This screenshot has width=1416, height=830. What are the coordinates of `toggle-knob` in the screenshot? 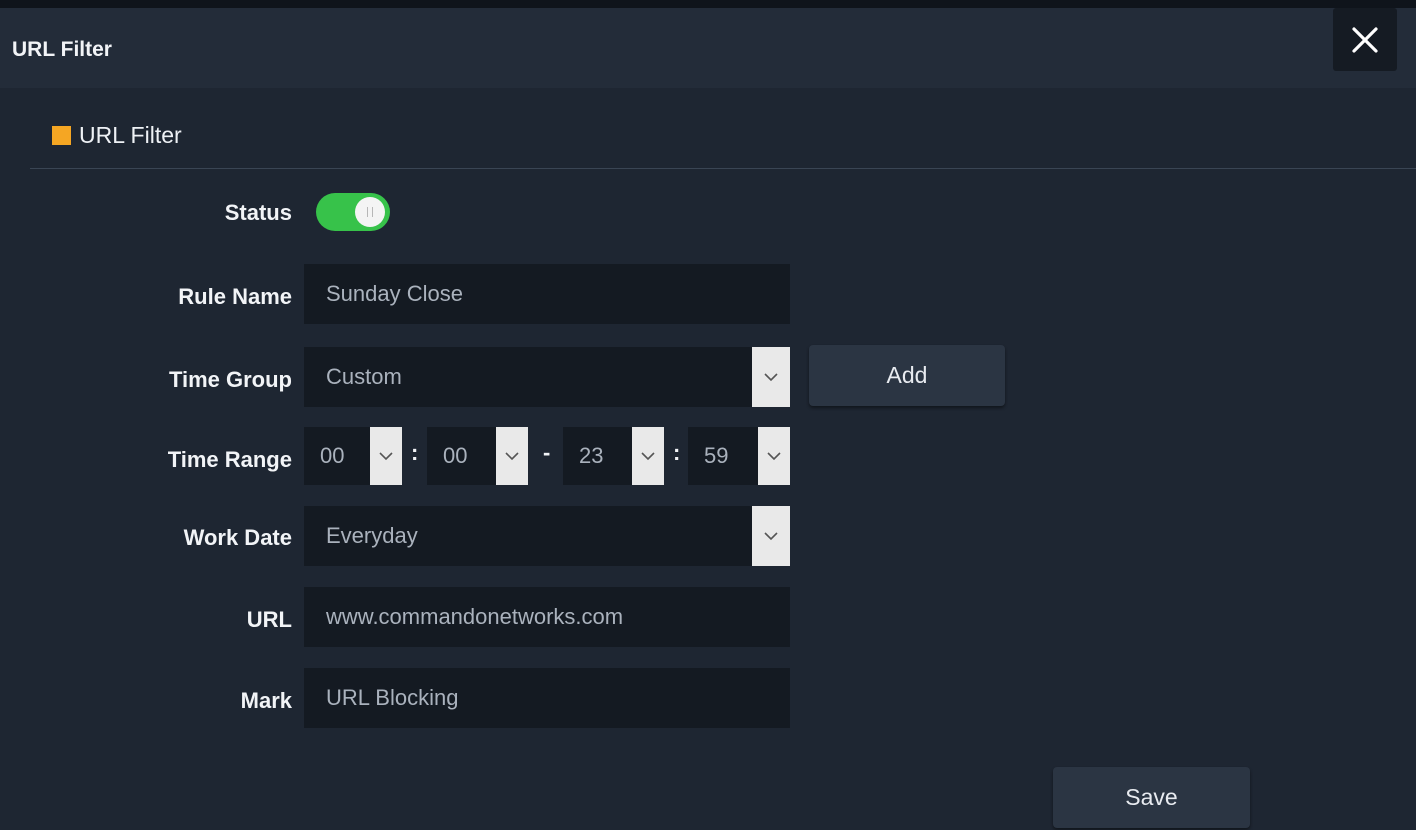 It's located at (370, 212).